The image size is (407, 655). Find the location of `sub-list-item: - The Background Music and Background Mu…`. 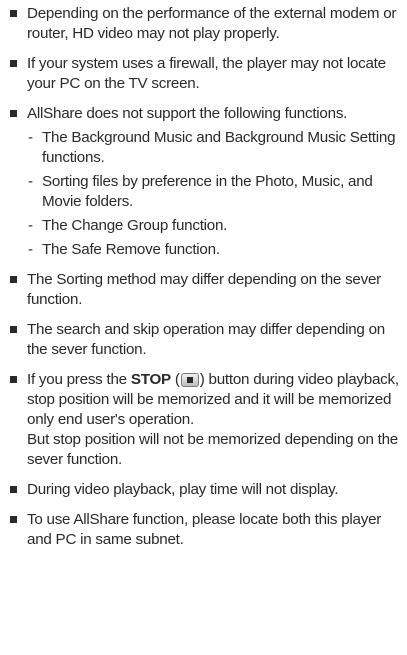

sub-list-item: - The Background Music and Background Mu… is located at coordinates (214, 148).